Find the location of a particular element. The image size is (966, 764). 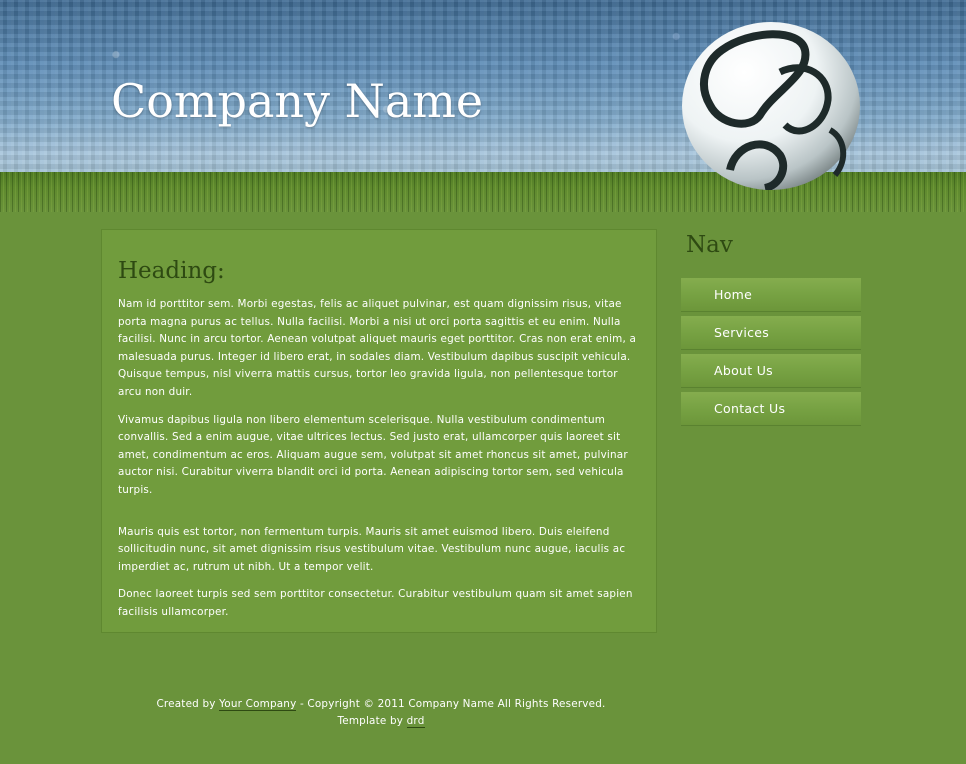

nav-menu: Home Services About Us Contact Us is located at coordinates (771, 354).